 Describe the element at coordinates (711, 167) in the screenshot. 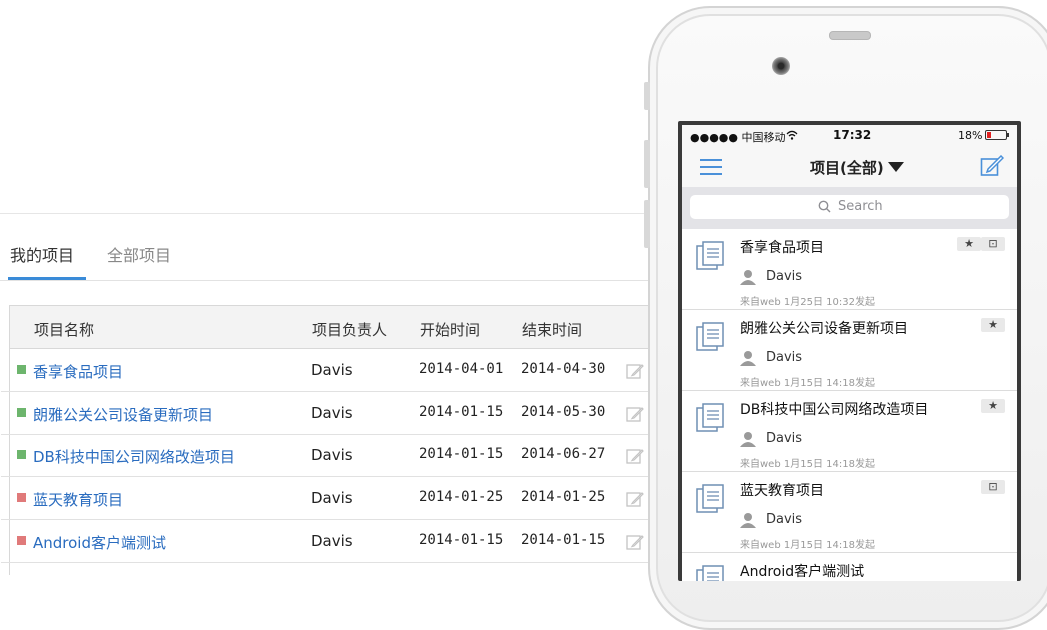

I see `menu-icon` at that location.